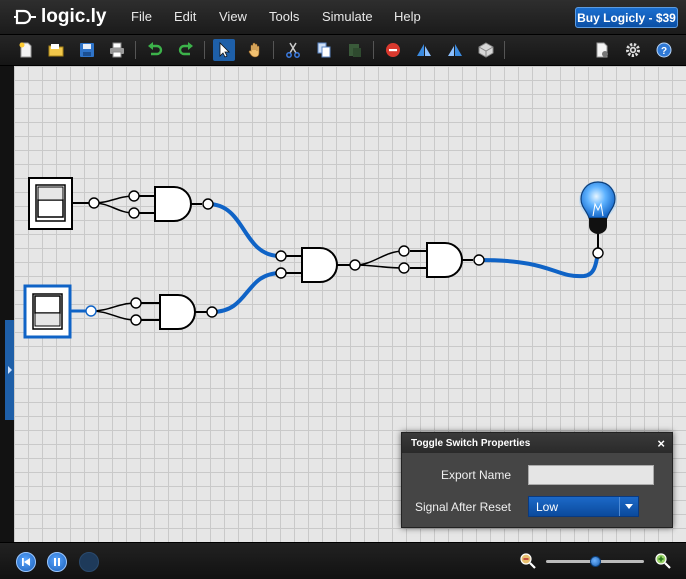 The image size is (686, 579). I want to click on zoom-slider, so click(595, 561).